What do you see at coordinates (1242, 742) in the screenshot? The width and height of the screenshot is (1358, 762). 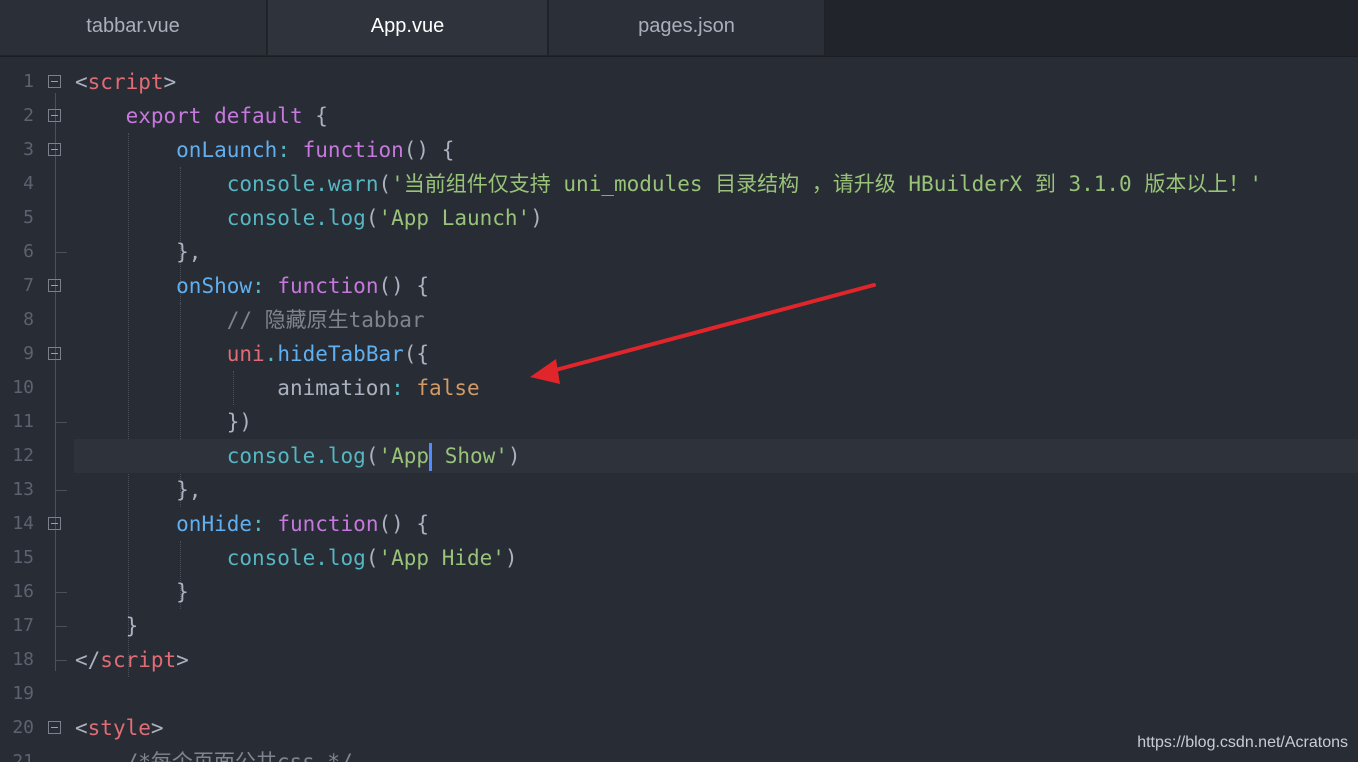 I see `watermark: https://blog.csdn.net/Acratons` at bounding box center [1242, 742].